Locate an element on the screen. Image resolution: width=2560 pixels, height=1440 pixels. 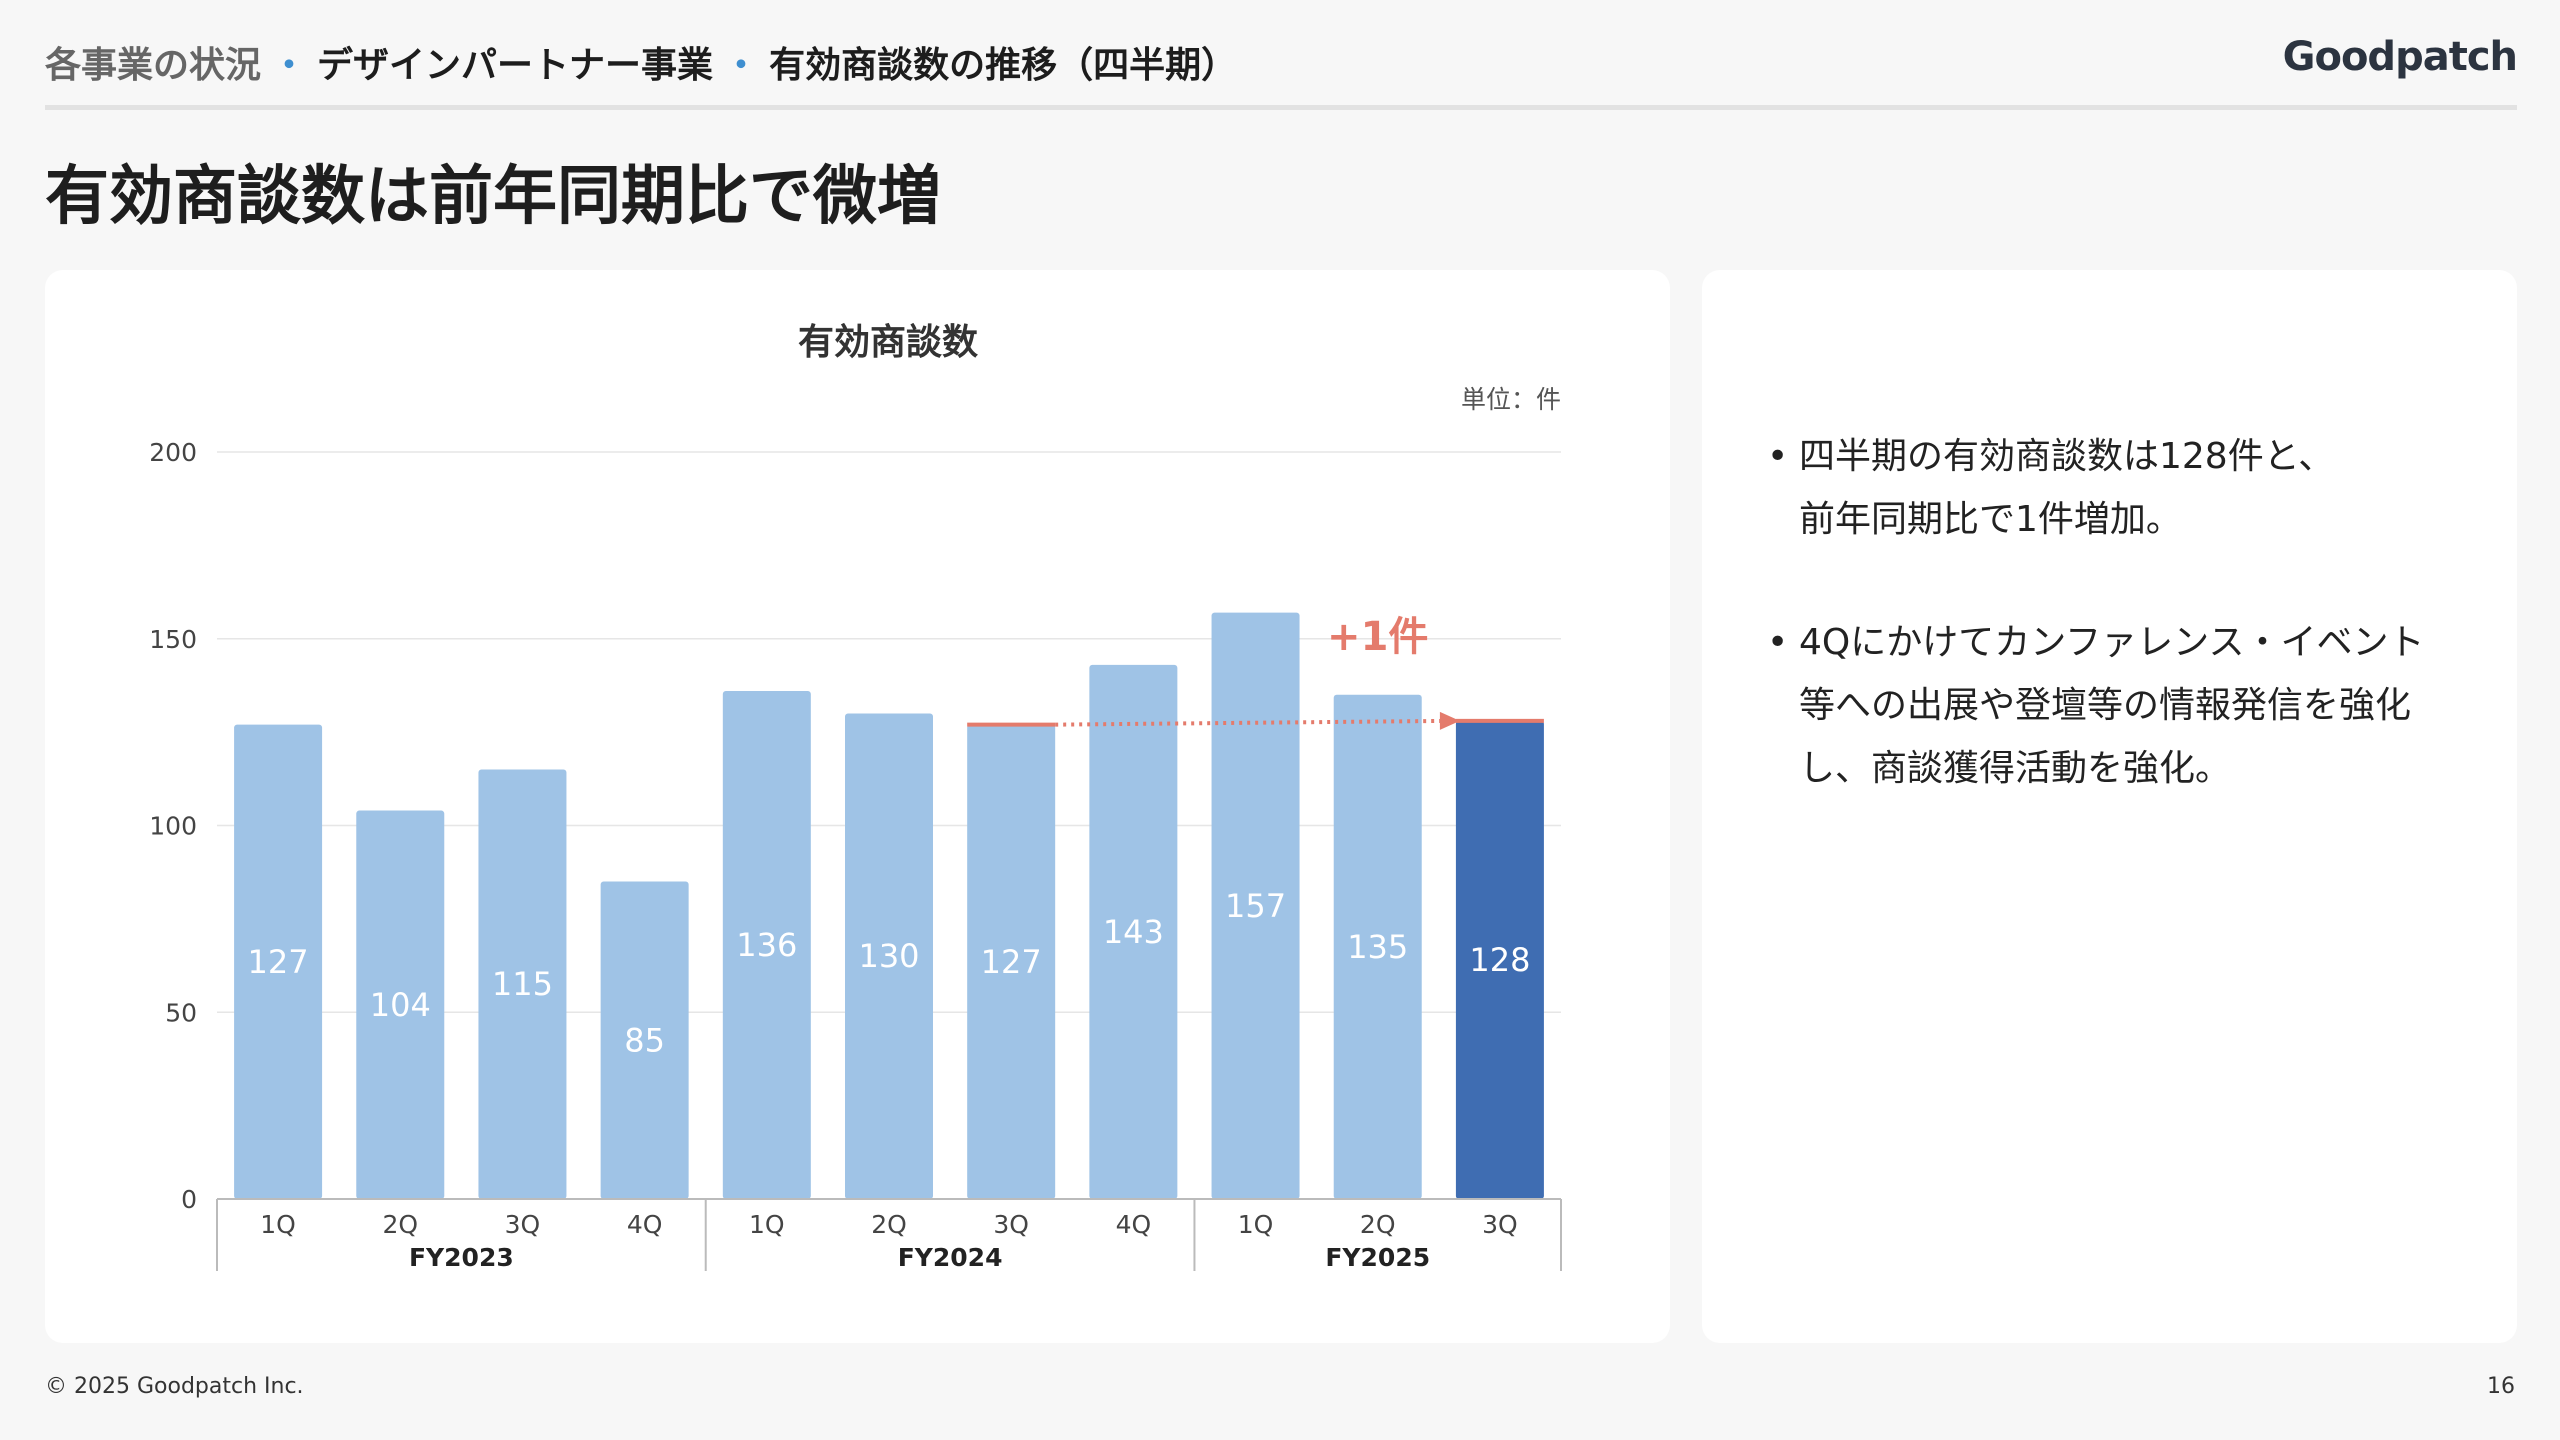
x-axis: 1Q 2Q 3Q 4Q 1Q 2Q 3Q 4Q 1Q 2Q 3Q FY2023 FY2024 FY2025 is located at coordinates (889, 1235).